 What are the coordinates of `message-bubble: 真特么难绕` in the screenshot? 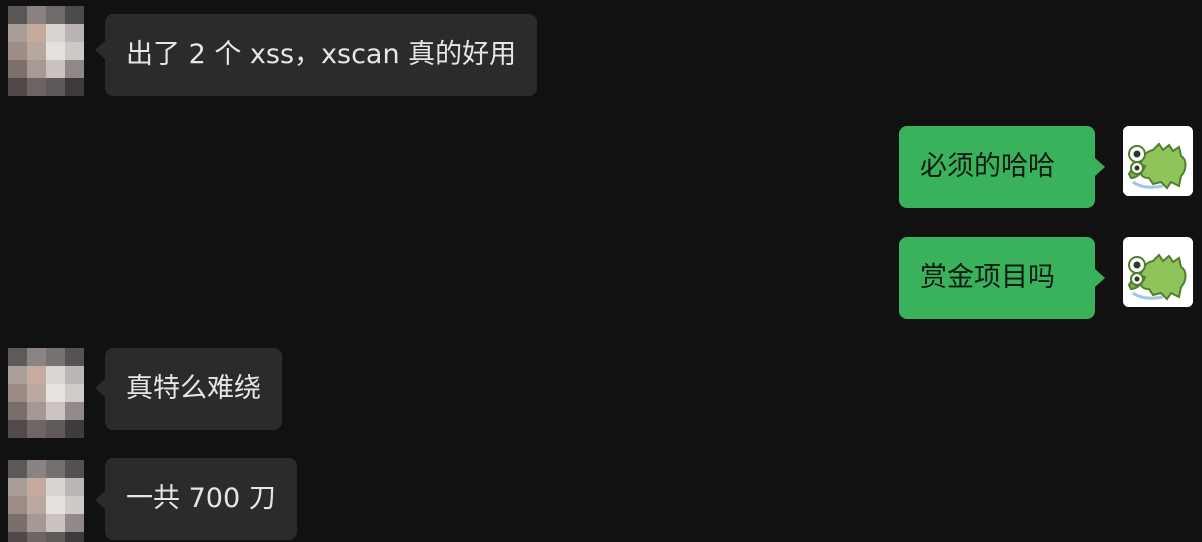 It's located at (193, 389).